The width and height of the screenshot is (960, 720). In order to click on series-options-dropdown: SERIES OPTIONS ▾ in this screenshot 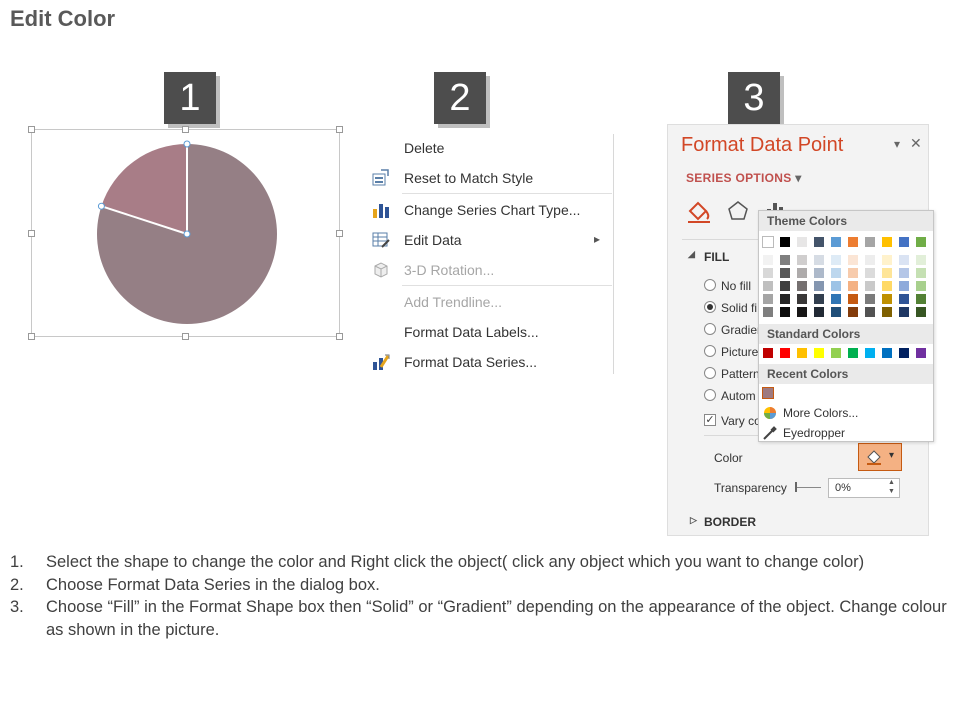, I will do `click(744, 178)`.